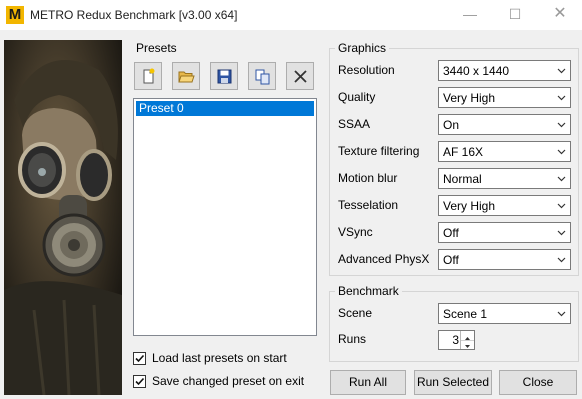 The width and height of the screenshot is (582, 399). I want to click on runs-value: 3, so click(455, 340).